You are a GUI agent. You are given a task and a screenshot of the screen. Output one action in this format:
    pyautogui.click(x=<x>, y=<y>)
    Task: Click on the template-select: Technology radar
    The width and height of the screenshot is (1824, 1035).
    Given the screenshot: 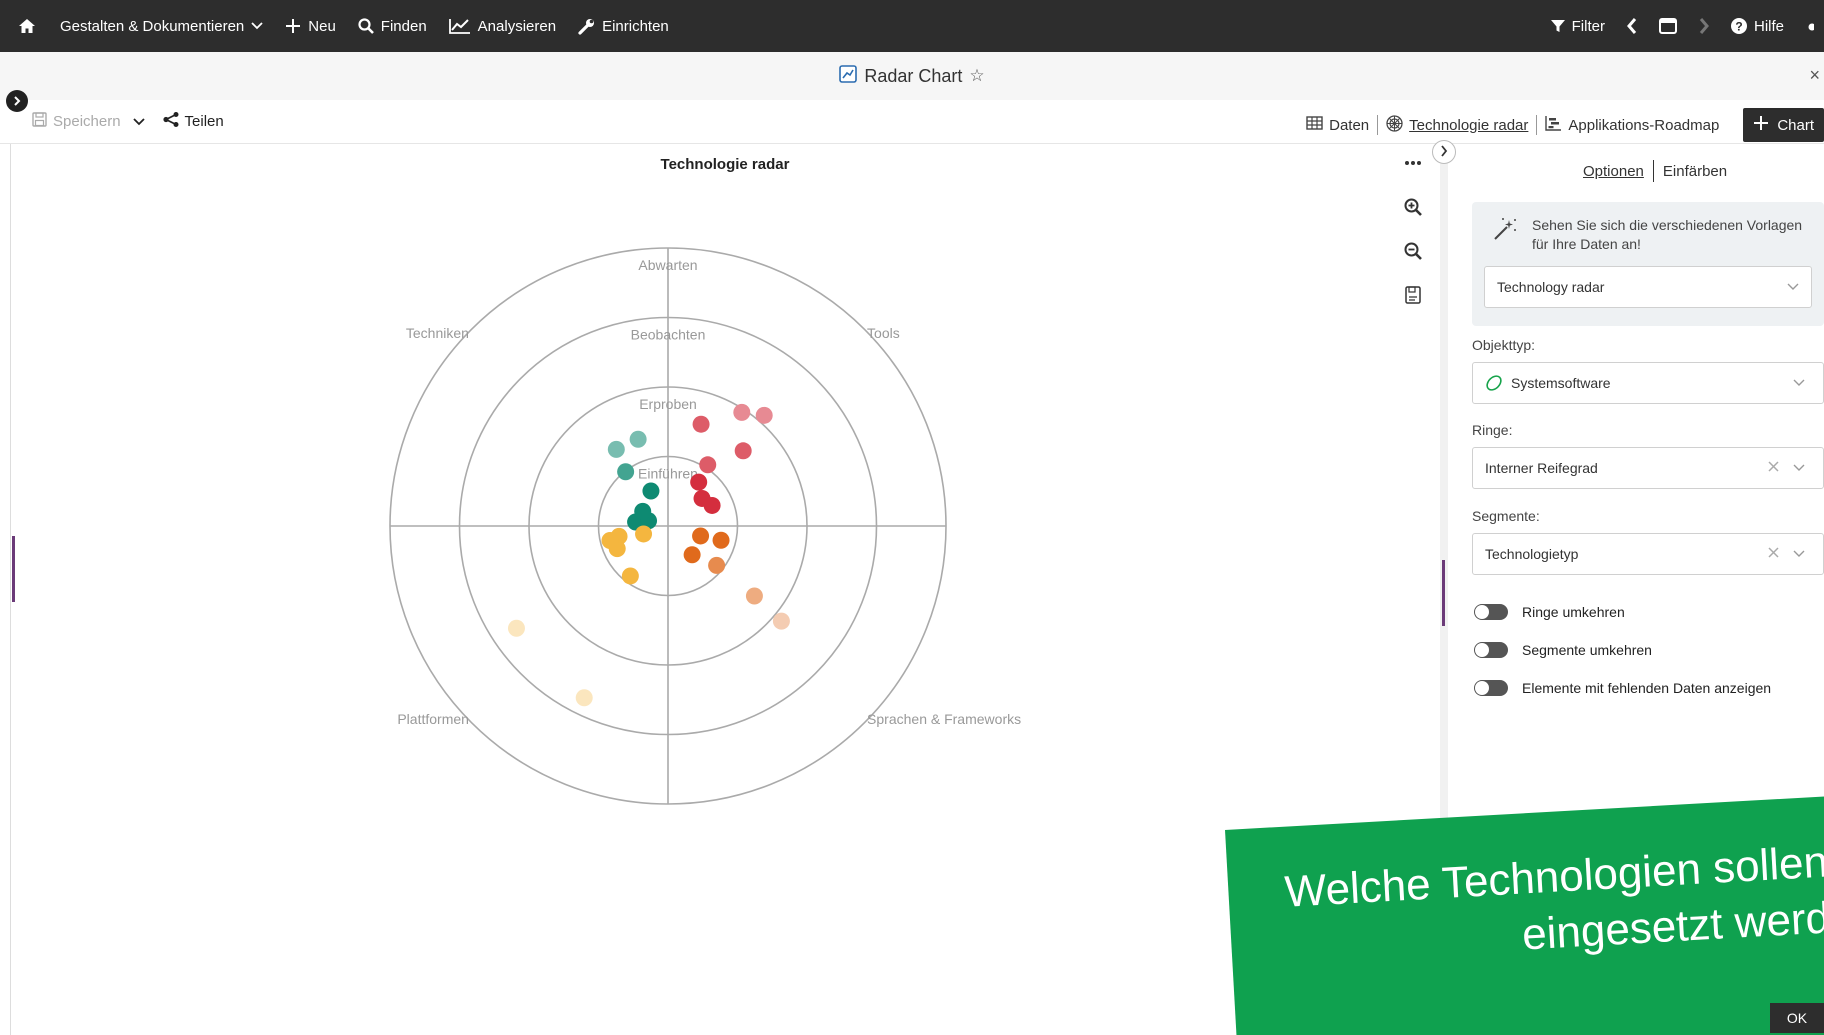 What is the action you would take?
    pyautogui.click(x=1648, y=287)
    